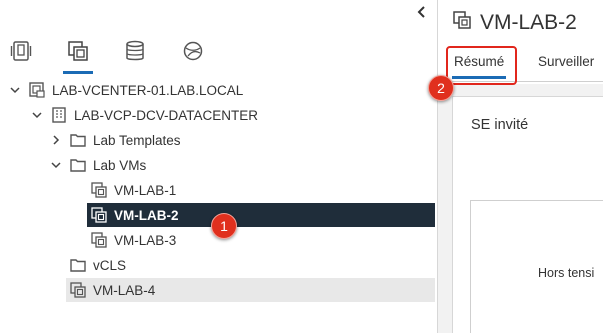 The width and height of the screenshot is (603, 333). I want to click on vms-templates-icon, so click(78, 57).